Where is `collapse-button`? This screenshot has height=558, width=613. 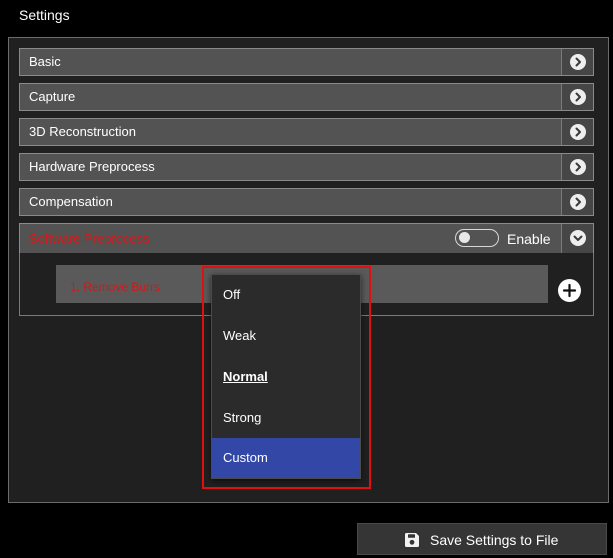 collapse-button is located at coordinates (577, 238).